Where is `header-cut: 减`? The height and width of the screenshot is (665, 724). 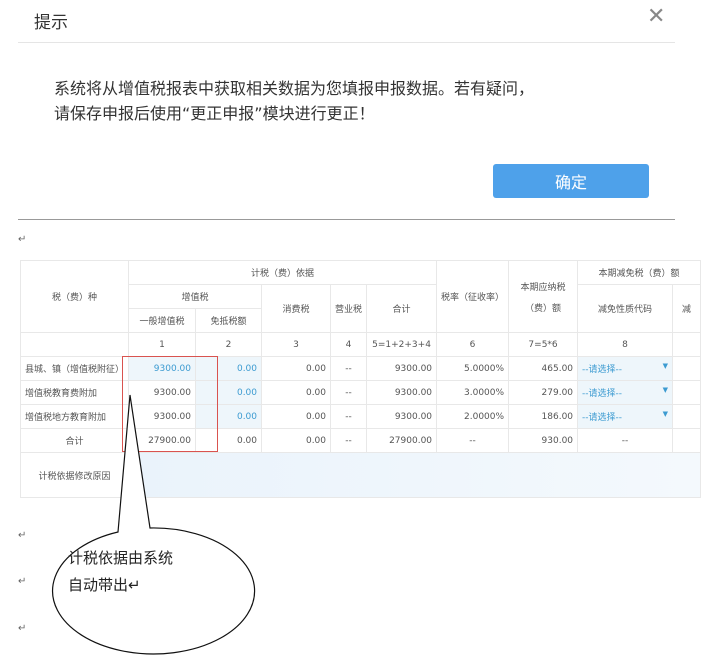 header-cut: 减 is located at coordinates (687, 308).